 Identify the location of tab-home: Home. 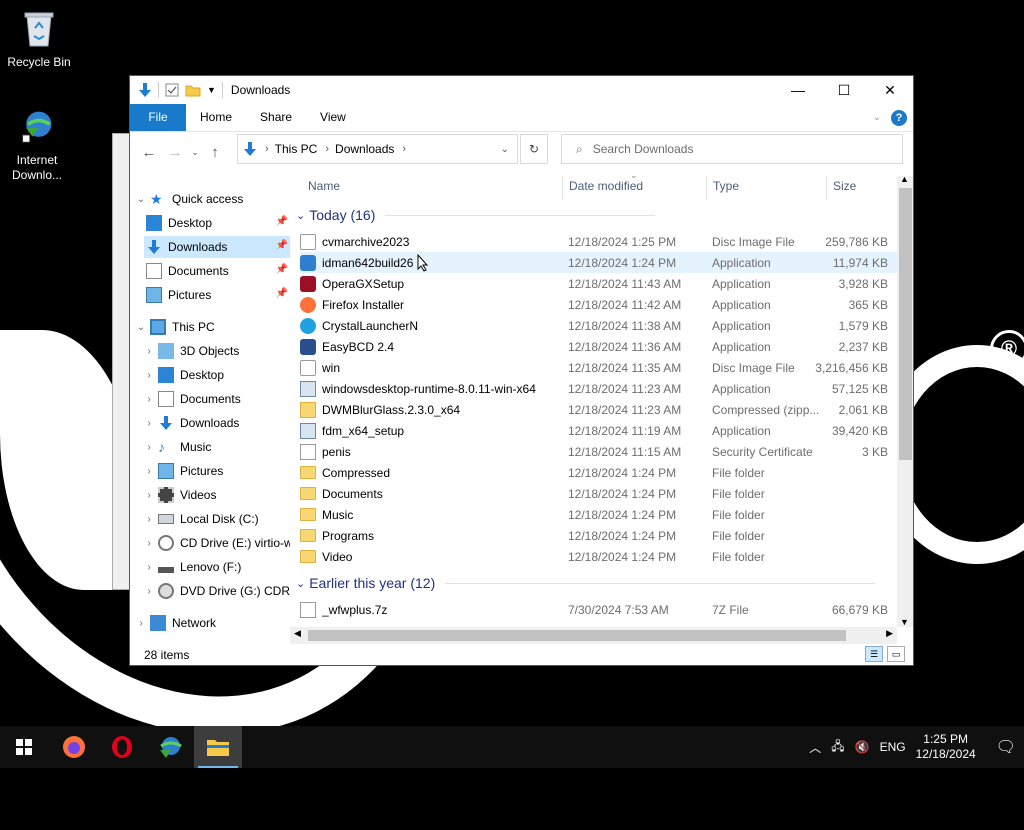
(216, 117).